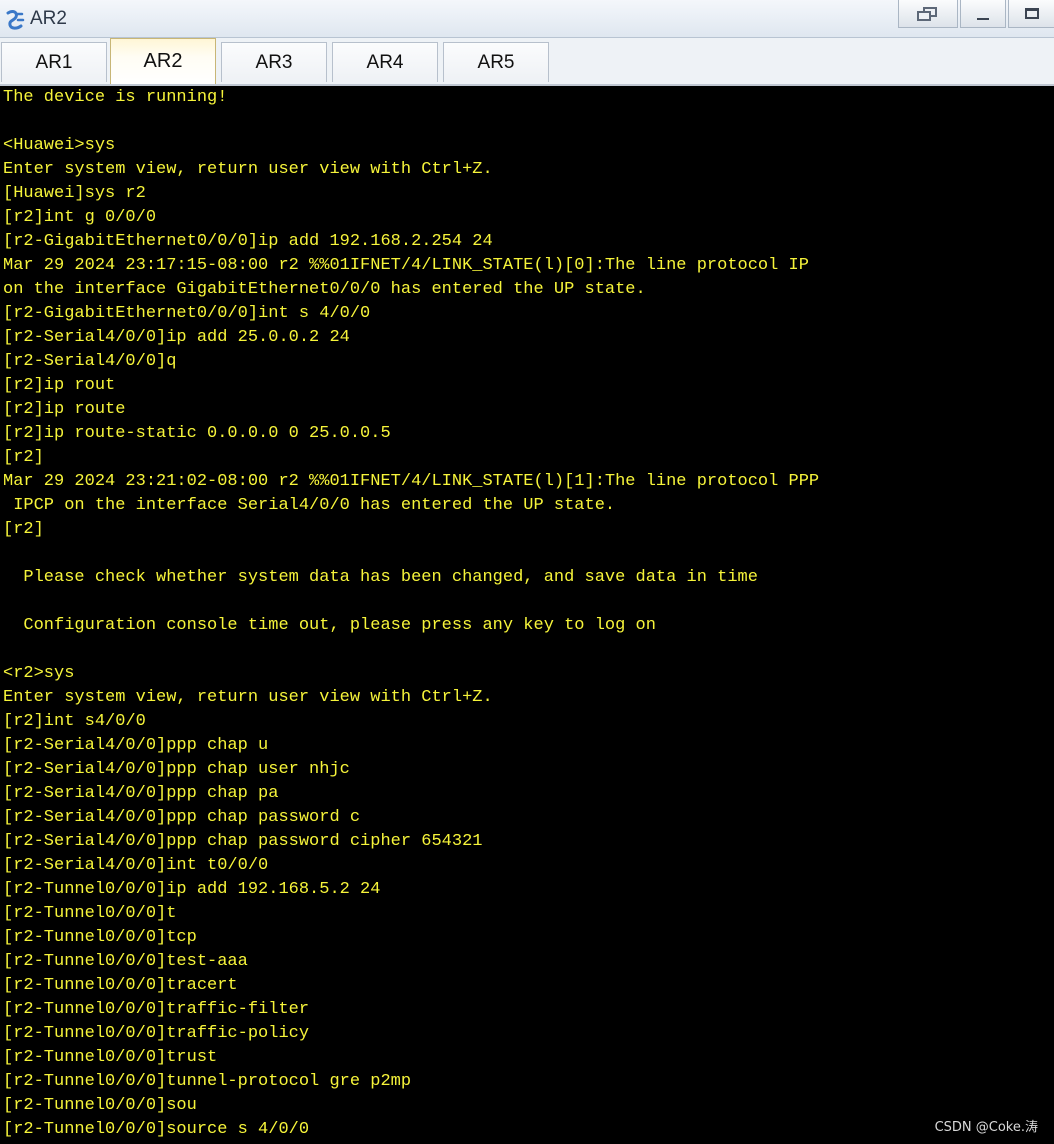 Image resolution: width=1054 pixels, height=1144 pixels. Describe the element at coordinates (90, 361) in the screenshot. I see `terminal-line: [r2-Serial4/0/0]q` at that location.